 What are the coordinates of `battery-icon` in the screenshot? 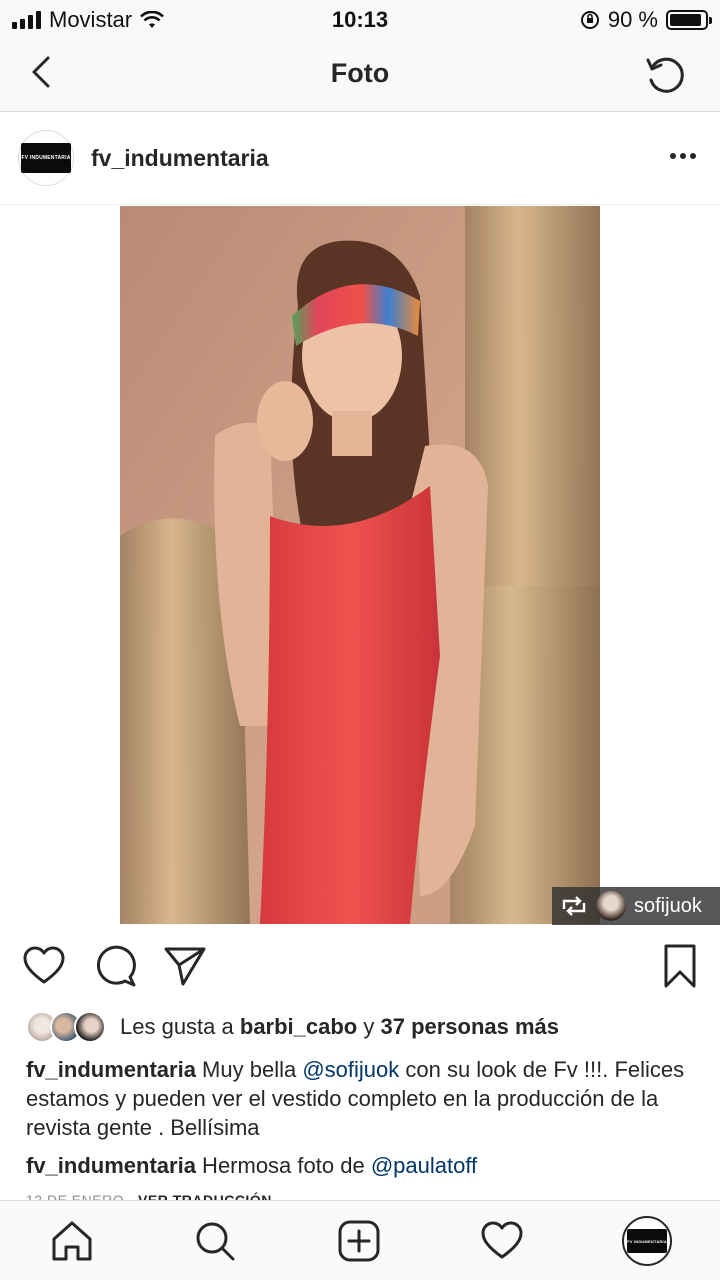 It's located at (689, 20).